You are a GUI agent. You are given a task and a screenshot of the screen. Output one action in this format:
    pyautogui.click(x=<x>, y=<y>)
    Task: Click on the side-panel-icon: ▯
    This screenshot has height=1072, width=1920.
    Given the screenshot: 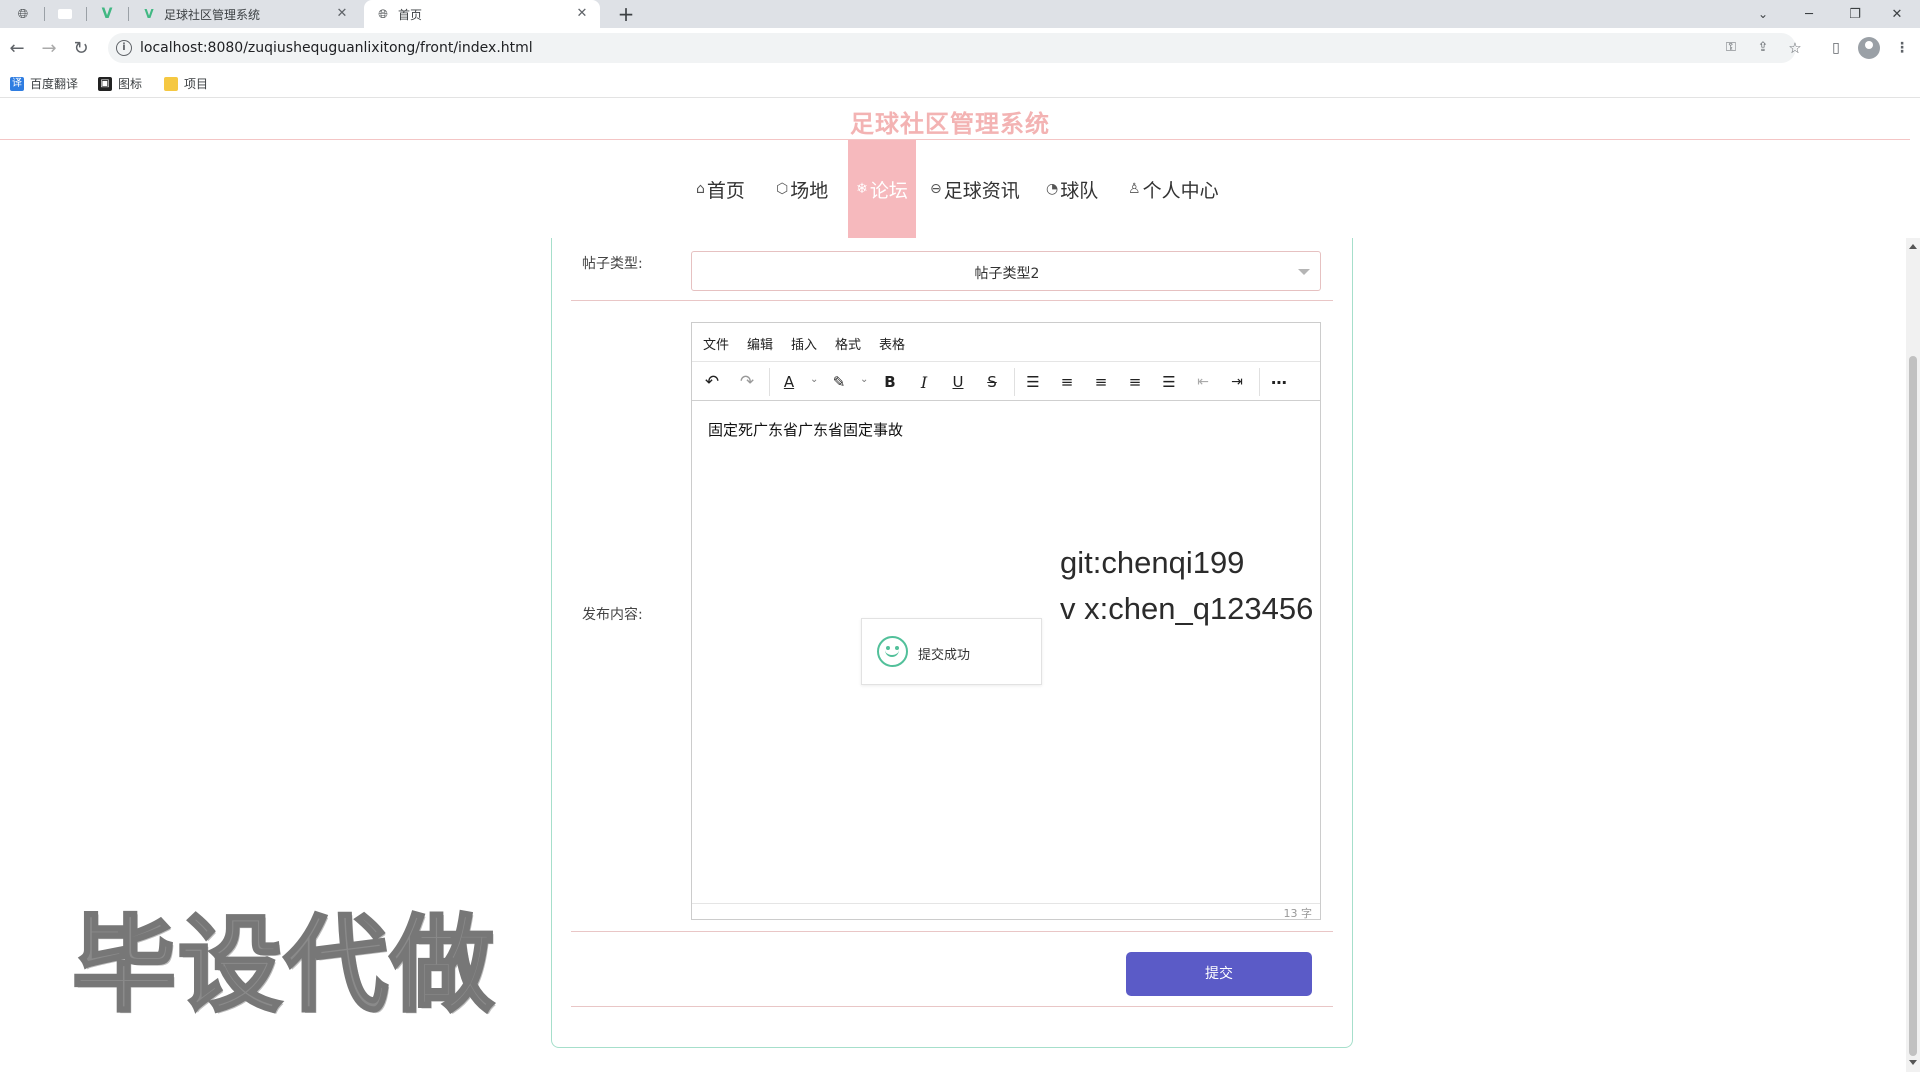 What is the action you would take?
    pyautogui.click(x=1836, y=48)
    